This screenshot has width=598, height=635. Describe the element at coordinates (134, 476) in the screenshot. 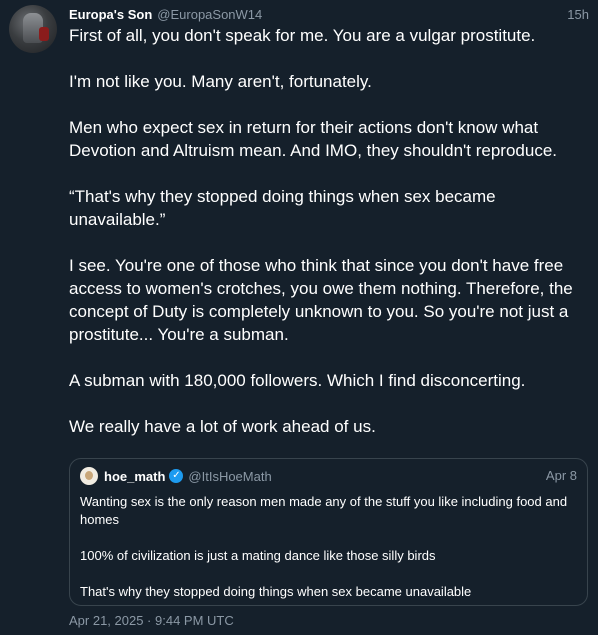

I see `quoted-author-display-name: hoe_math` at that location.